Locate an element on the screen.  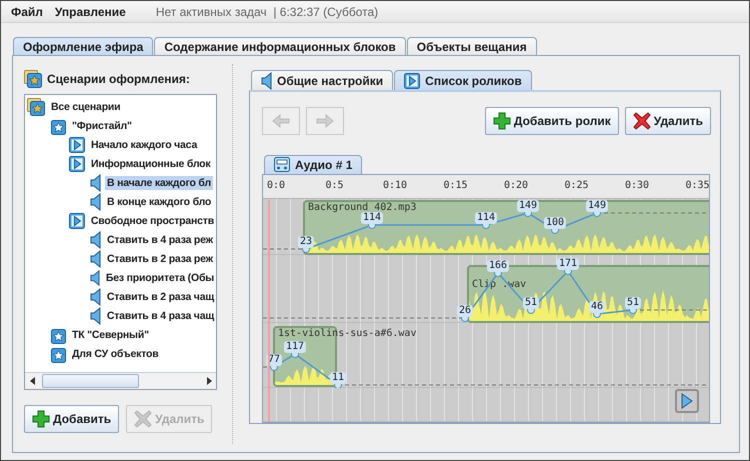
play-button is located at coordinates (687, 400).